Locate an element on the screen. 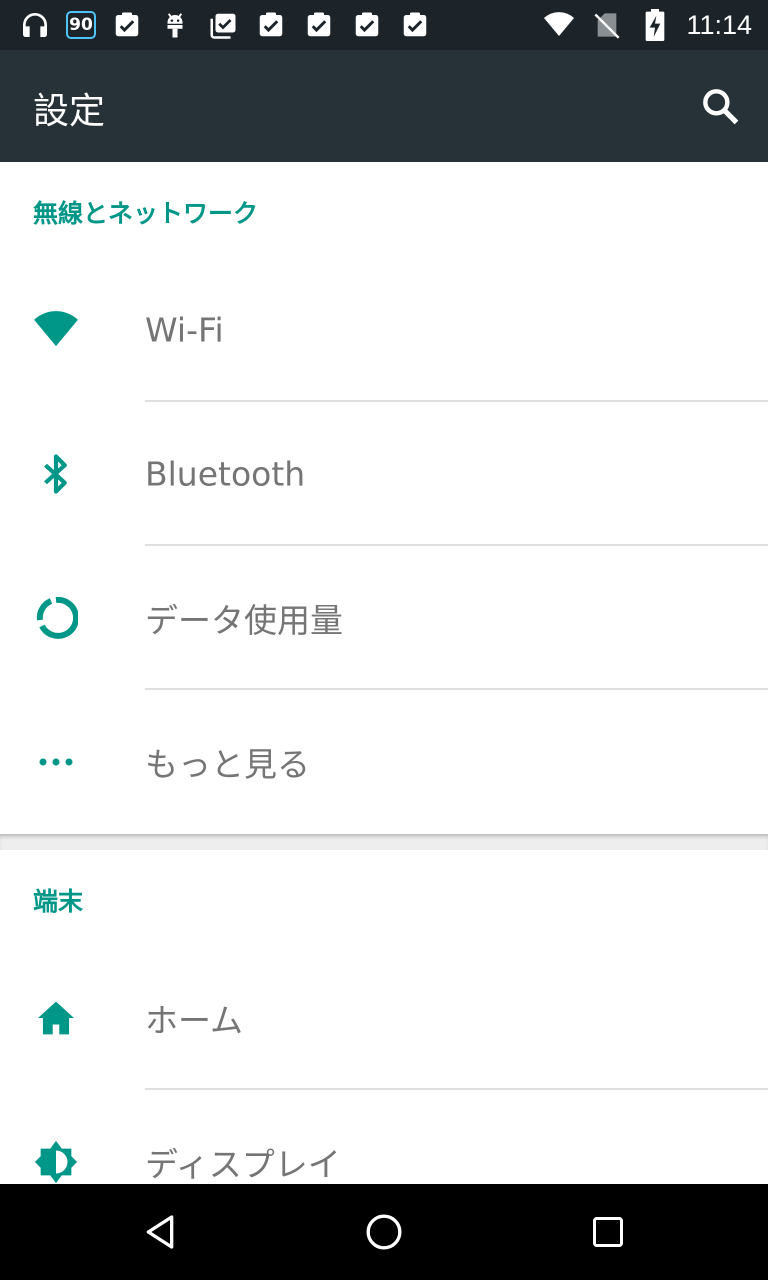 The image size is (768, 1280). home-icon is located at coordinates (56, 1018).